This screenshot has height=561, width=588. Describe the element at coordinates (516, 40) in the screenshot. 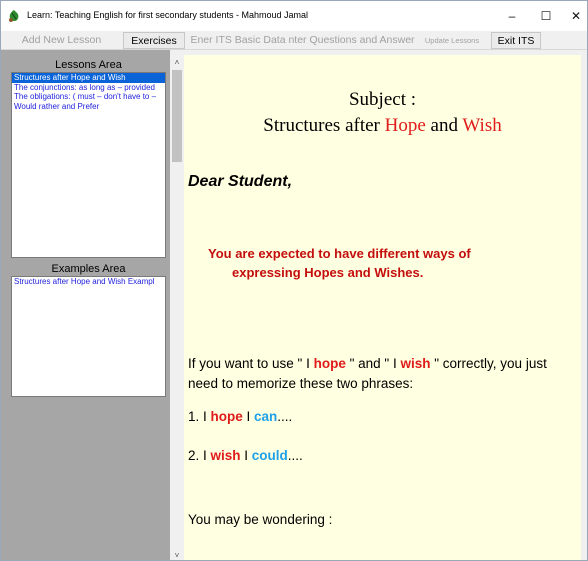

I see `exit-its-button: Exit ITS` at that location.